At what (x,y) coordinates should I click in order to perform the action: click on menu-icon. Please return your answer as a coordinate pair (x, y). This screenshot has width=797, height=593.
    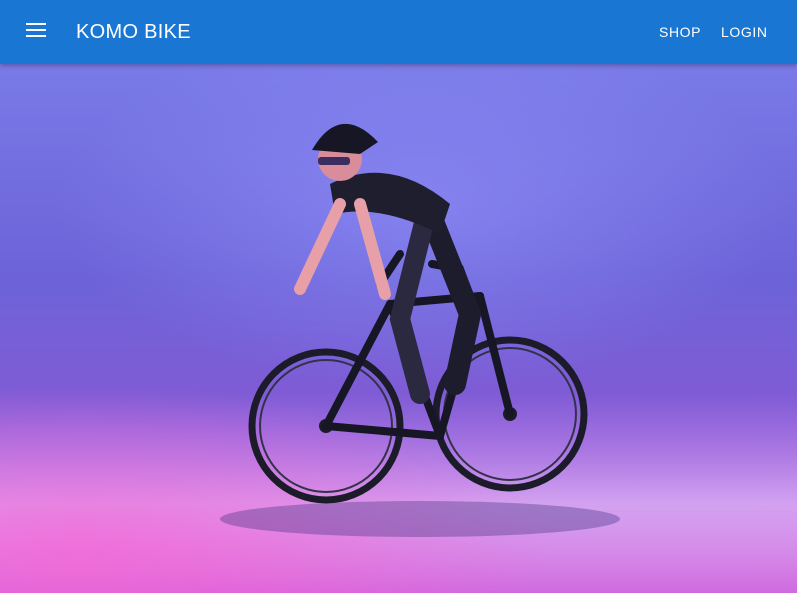
    Looking at the image, I should click on (36, 32).